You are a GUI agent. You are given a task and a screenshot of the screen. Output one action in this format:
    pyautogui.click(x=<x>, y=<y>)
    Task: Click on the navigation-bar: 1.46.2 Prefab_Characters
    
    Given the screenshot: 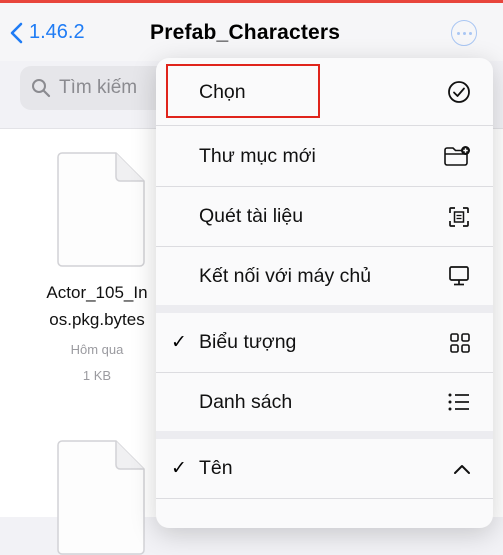 What is the action you would take?
    pyautogui.click(x=251, y=32)
    